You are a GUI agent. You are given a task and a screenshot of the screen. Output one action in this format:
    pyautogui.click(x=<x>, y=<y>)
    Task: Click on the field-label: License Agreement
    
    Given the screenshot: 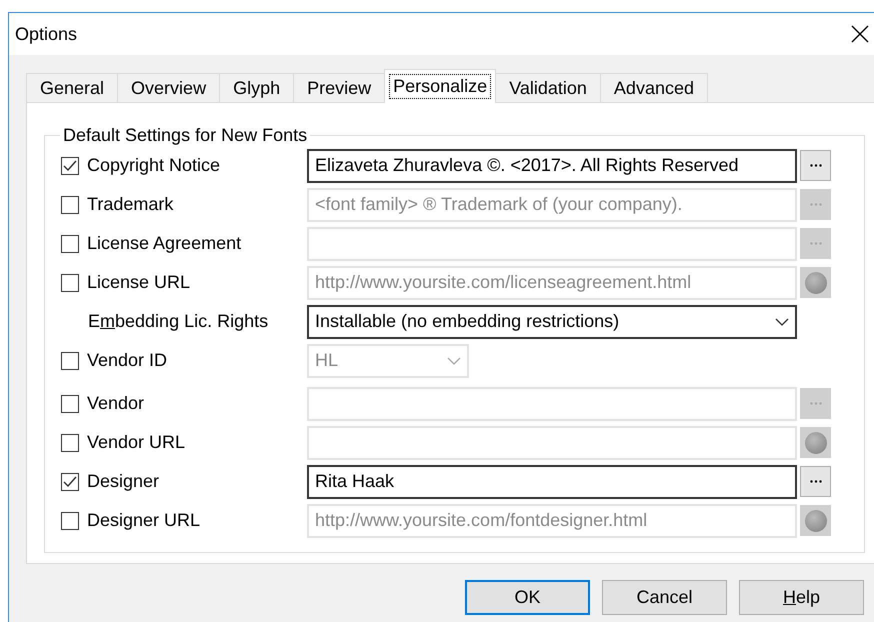 What is the action you would take?
    pyautogui.click(x=164, y=243)
    